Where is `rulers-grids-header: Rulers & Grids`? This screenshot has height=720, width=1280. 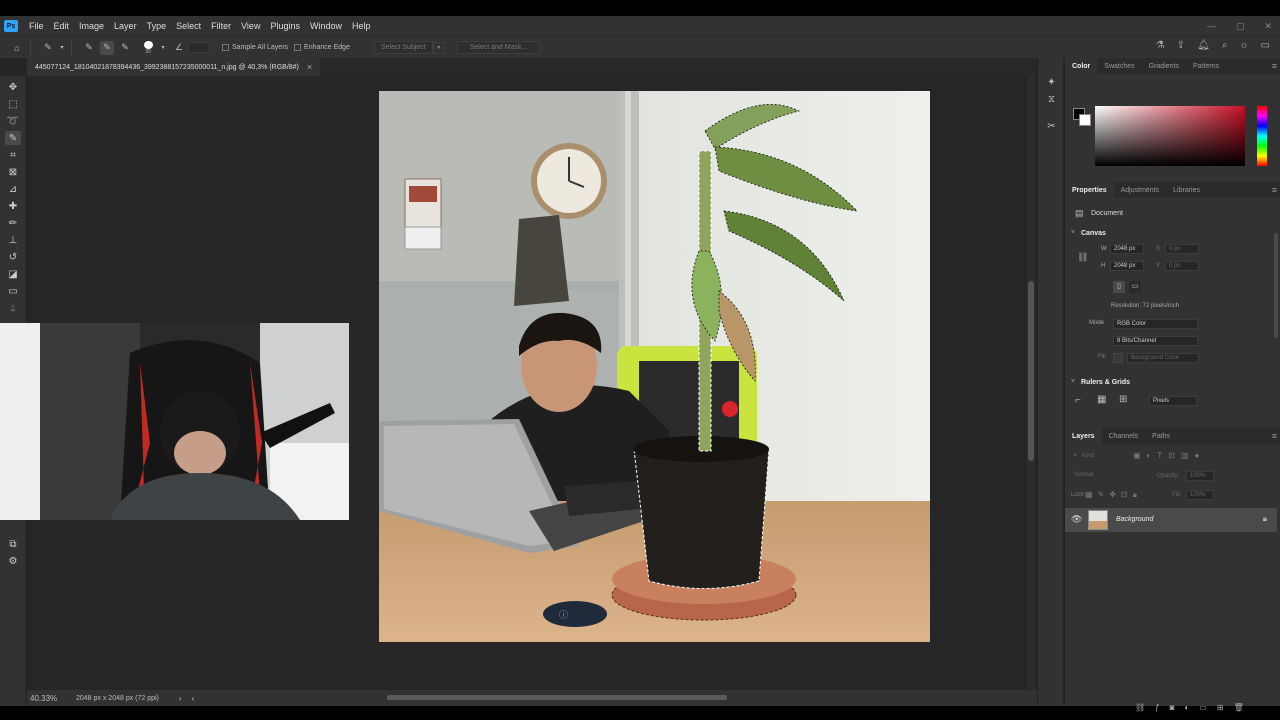
rulers-grids-header: Rulers & Grids is located at coordinates (1105, 382).